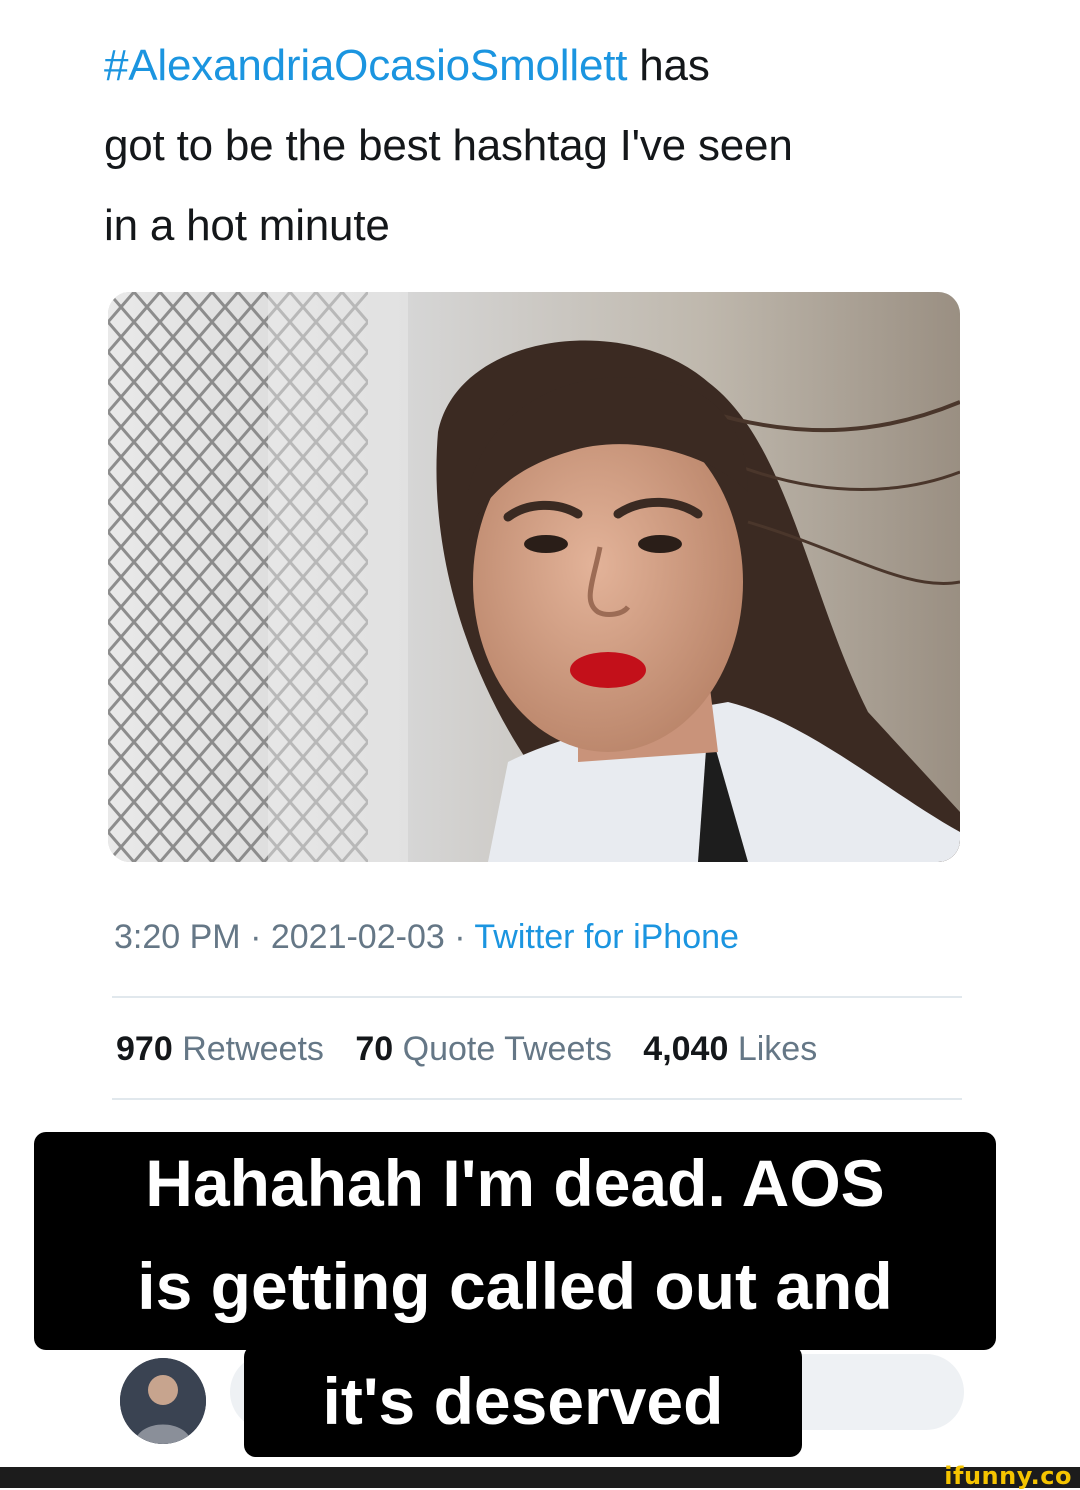 The width and height of the screenshot is (1080, 1490). Describe the element at coordinates (686, 1049) in the screenshot. I see `likes-count: 4,040` at that location.